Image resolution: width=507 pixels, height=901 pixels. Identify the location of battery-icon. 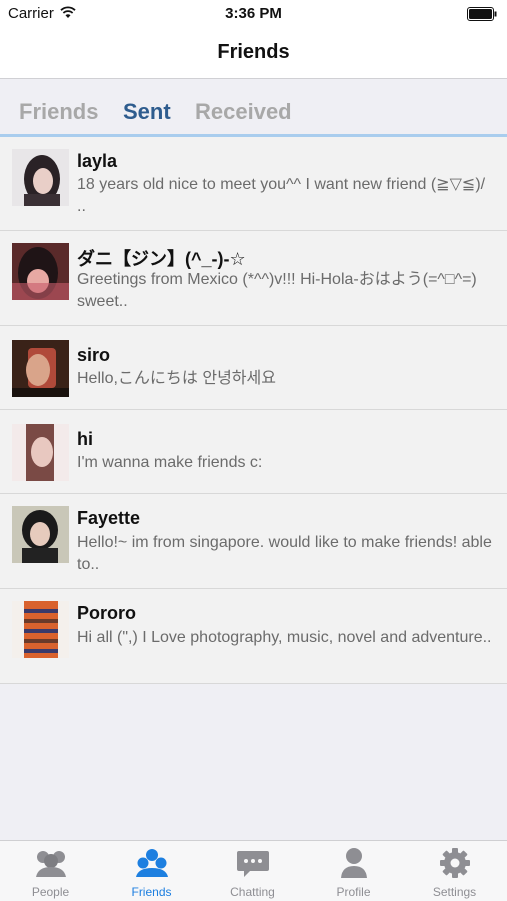
(482, 14).